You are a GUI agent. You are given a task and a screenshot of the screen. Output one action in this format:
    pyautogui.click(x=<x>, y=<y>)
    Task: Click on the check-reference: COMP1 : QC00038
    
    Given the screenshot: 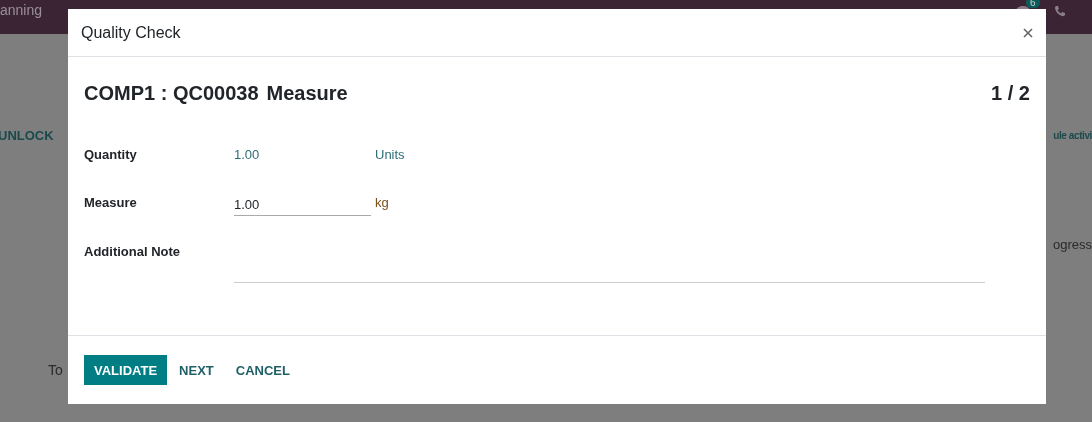 What is the action you would take?
    pyautogui.click(x=171, y=93)
    